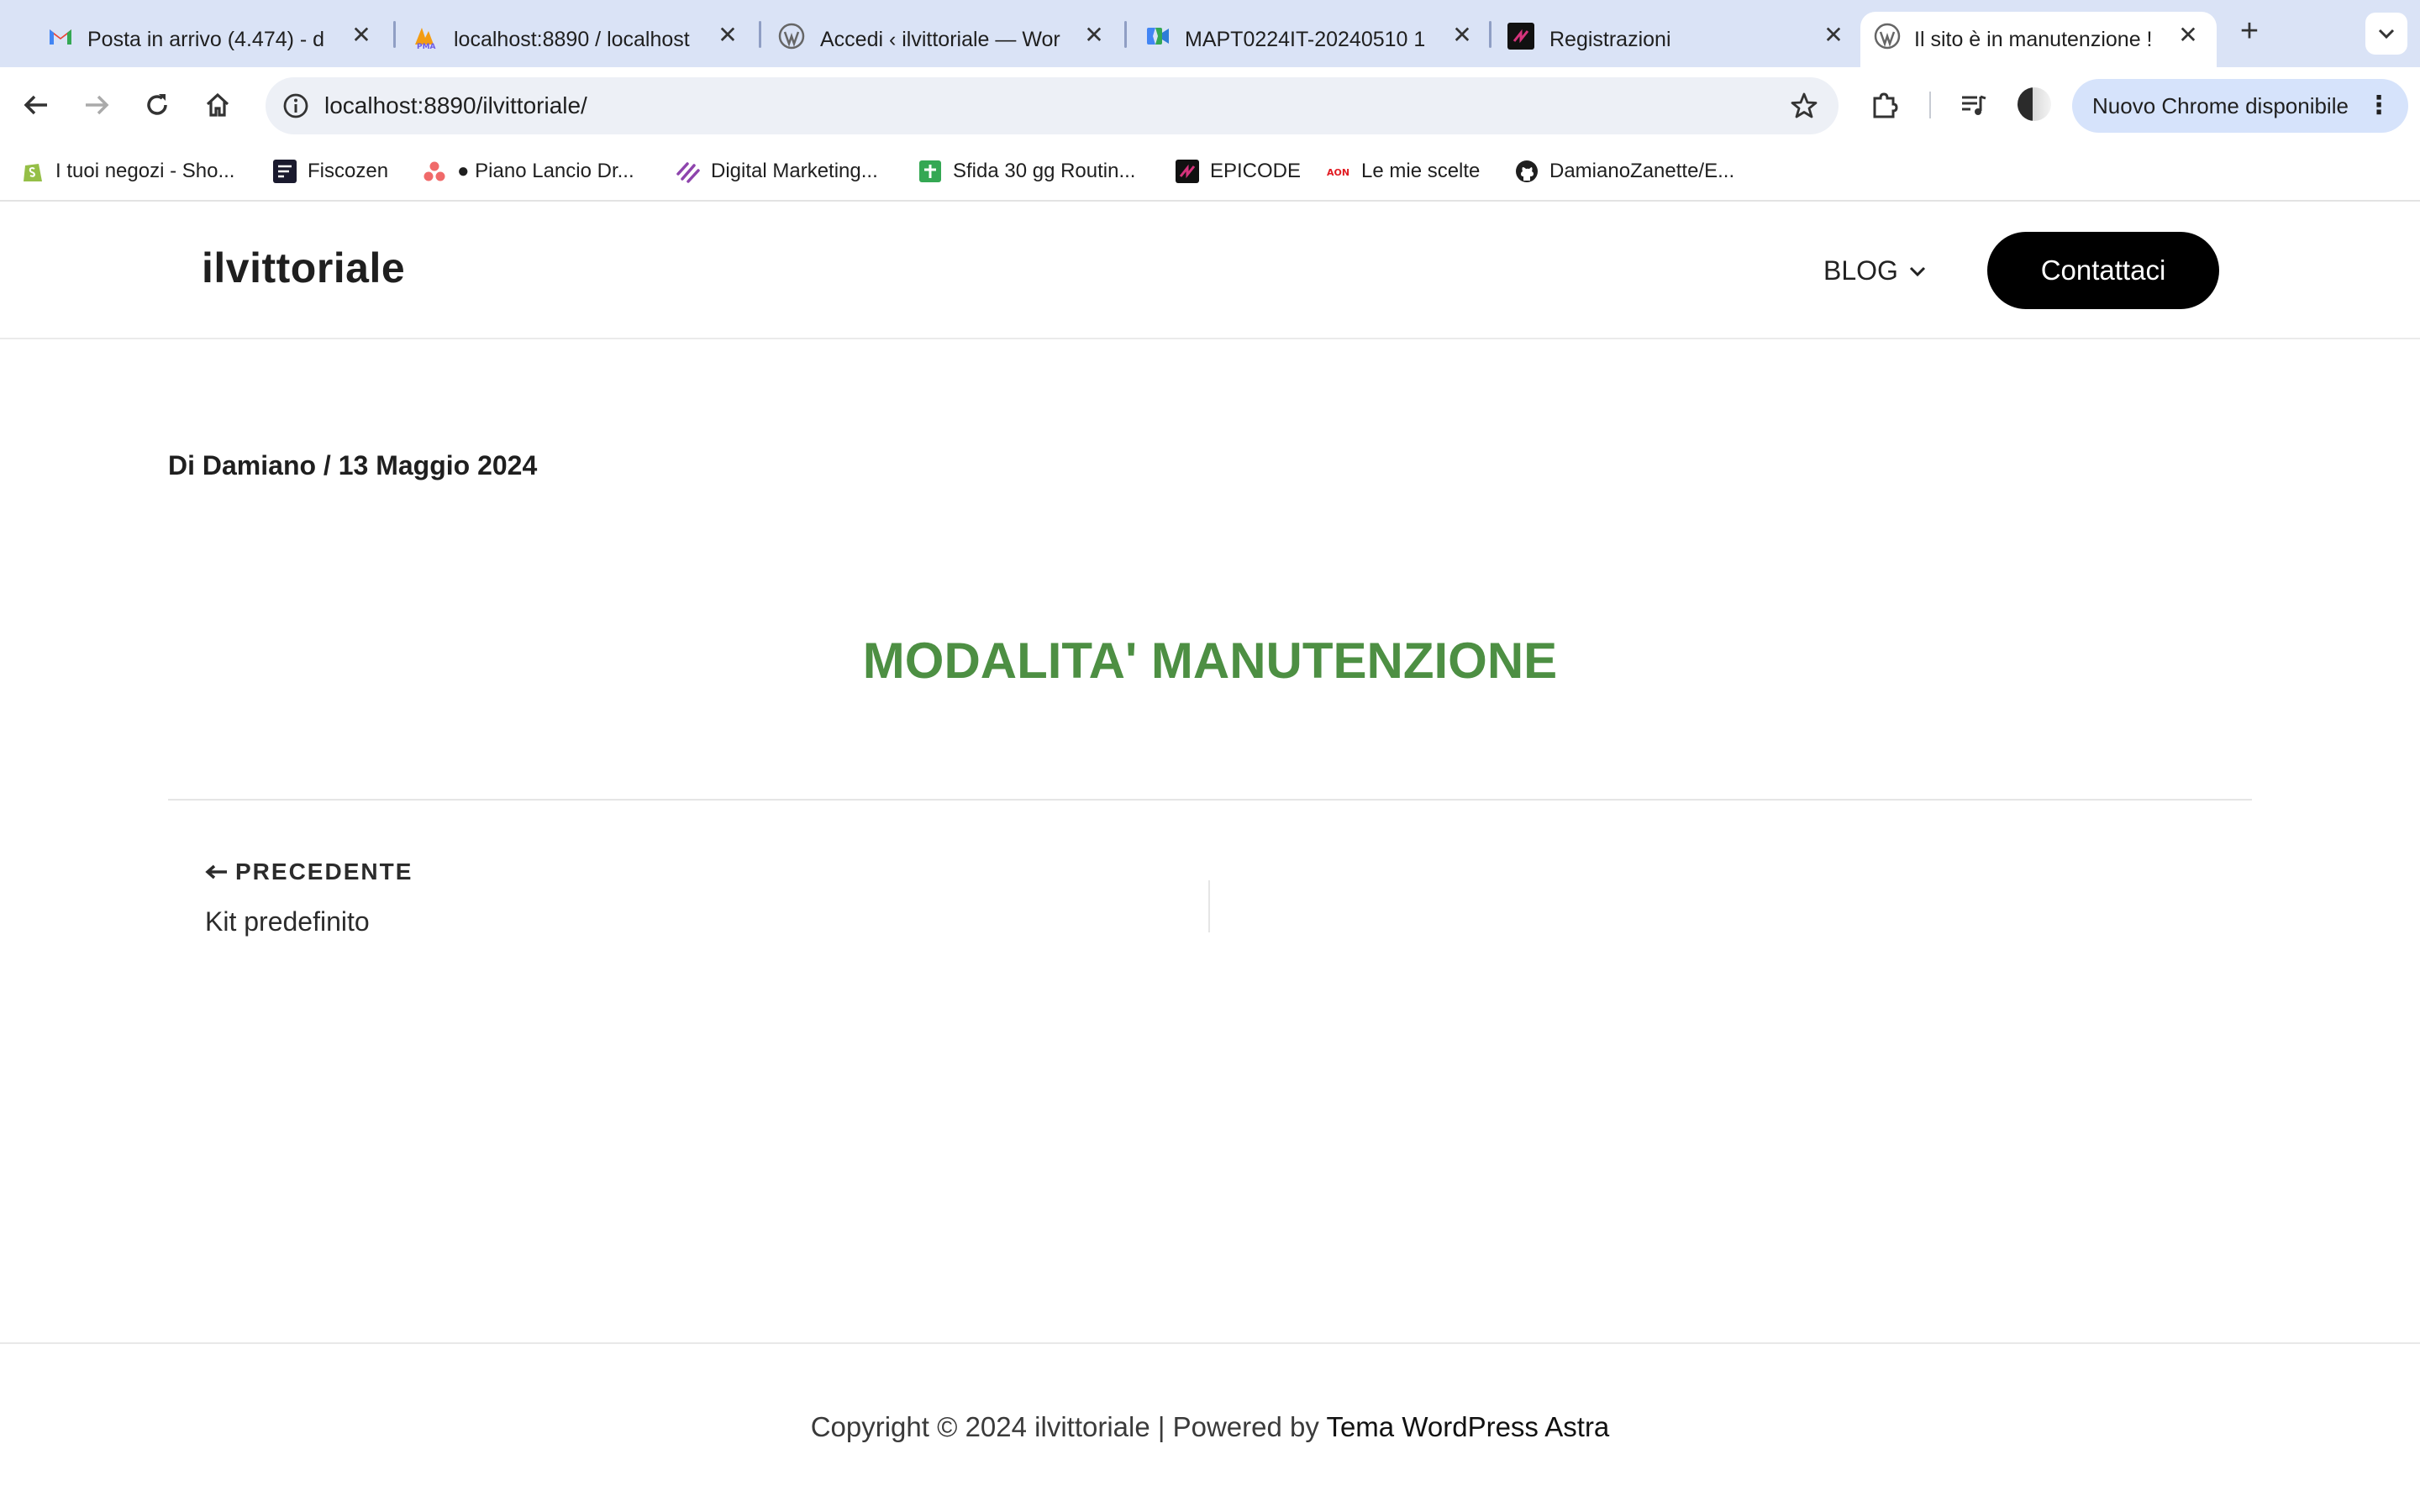 The image size is (2420, 1512). I want to click on post-nav-divider, so click(1209, 906).